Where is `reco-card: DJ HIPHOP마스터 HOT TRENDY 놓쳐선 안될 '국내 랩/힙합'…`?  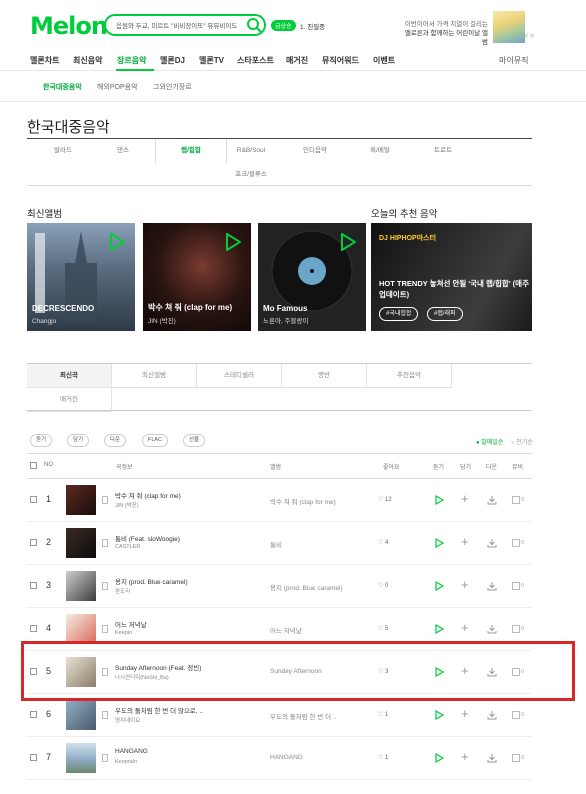 reco-card: DJ HIPHOP마스터 HOT TRENDY 놓쳐선 안될 '국내 랩/힙합'… is located at coordinates (451, 277).